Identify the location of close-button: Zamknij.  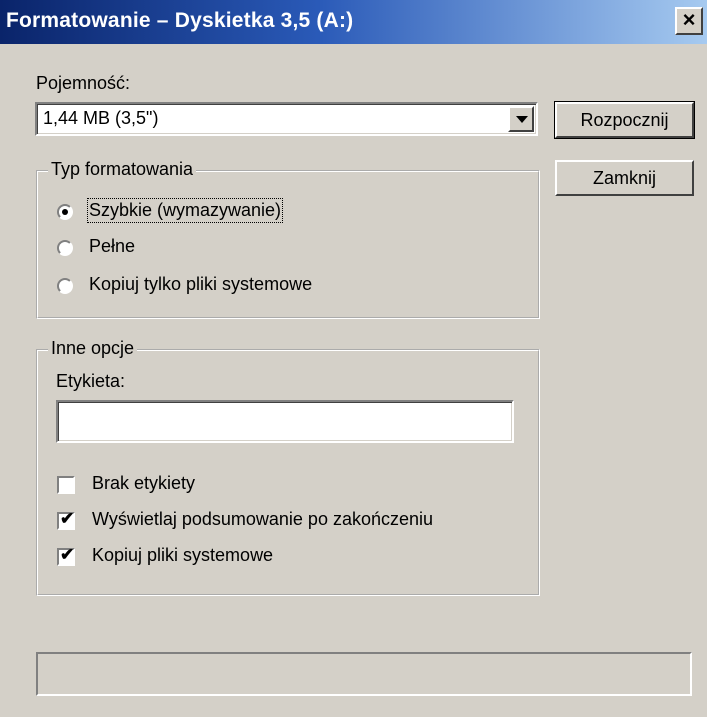
(624, 178).